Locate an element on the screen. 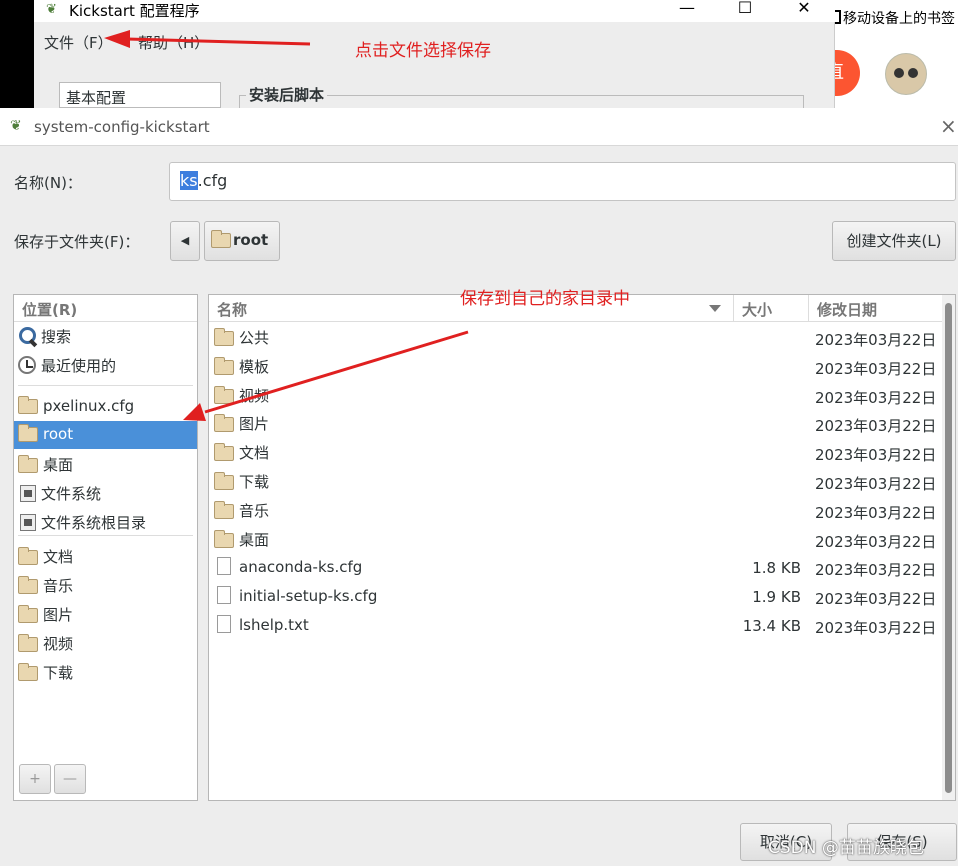  watermark: CSDN @苗苗族晓包 is located at coordinates (846, 848).